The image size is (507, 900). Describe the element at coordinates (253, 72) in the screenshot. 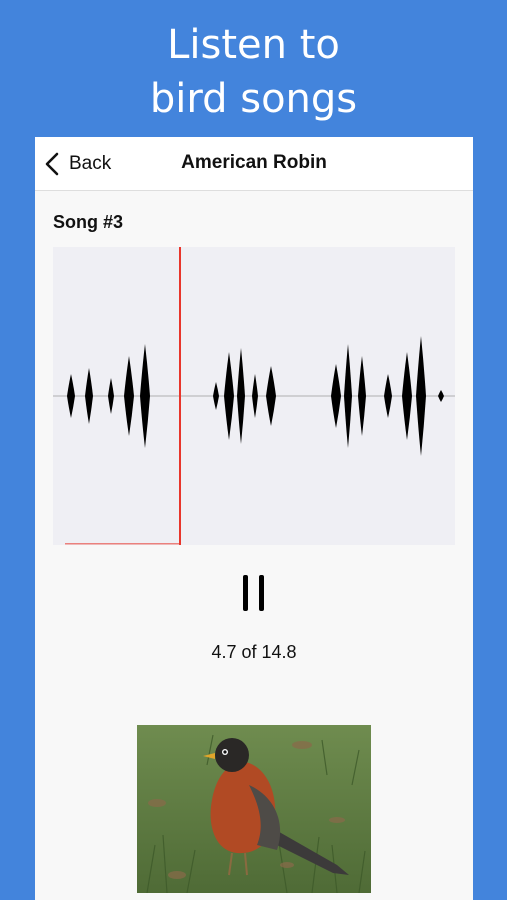

I see `headline: Listen to bird songs` at that location.